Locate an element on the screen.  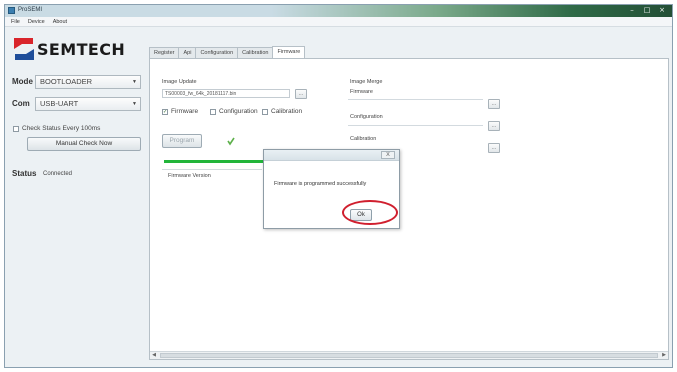
program-progress-bar is located at coordinates (214, 161).